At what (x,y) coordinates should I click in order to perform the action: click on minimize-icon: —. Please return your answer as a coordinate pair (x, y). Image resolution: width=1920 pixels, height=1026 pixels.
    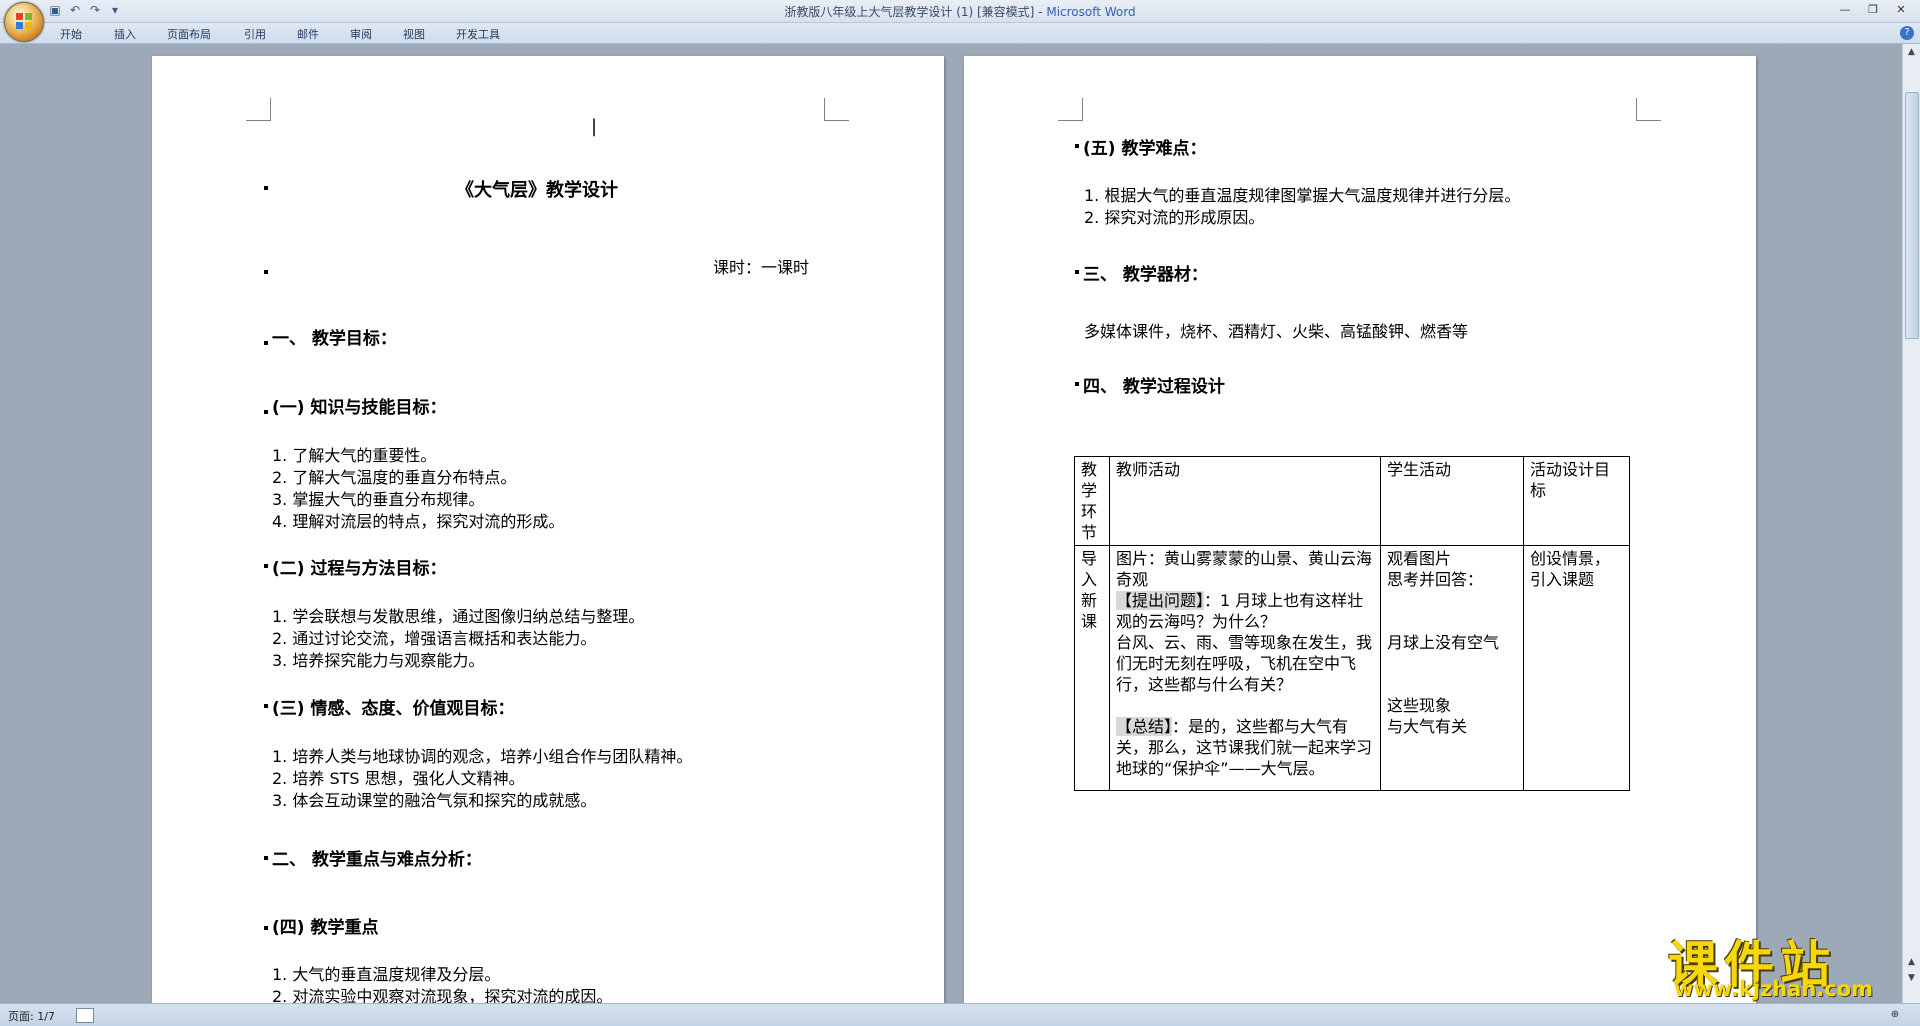
    Looking at the image, I should click on (1845, 10).